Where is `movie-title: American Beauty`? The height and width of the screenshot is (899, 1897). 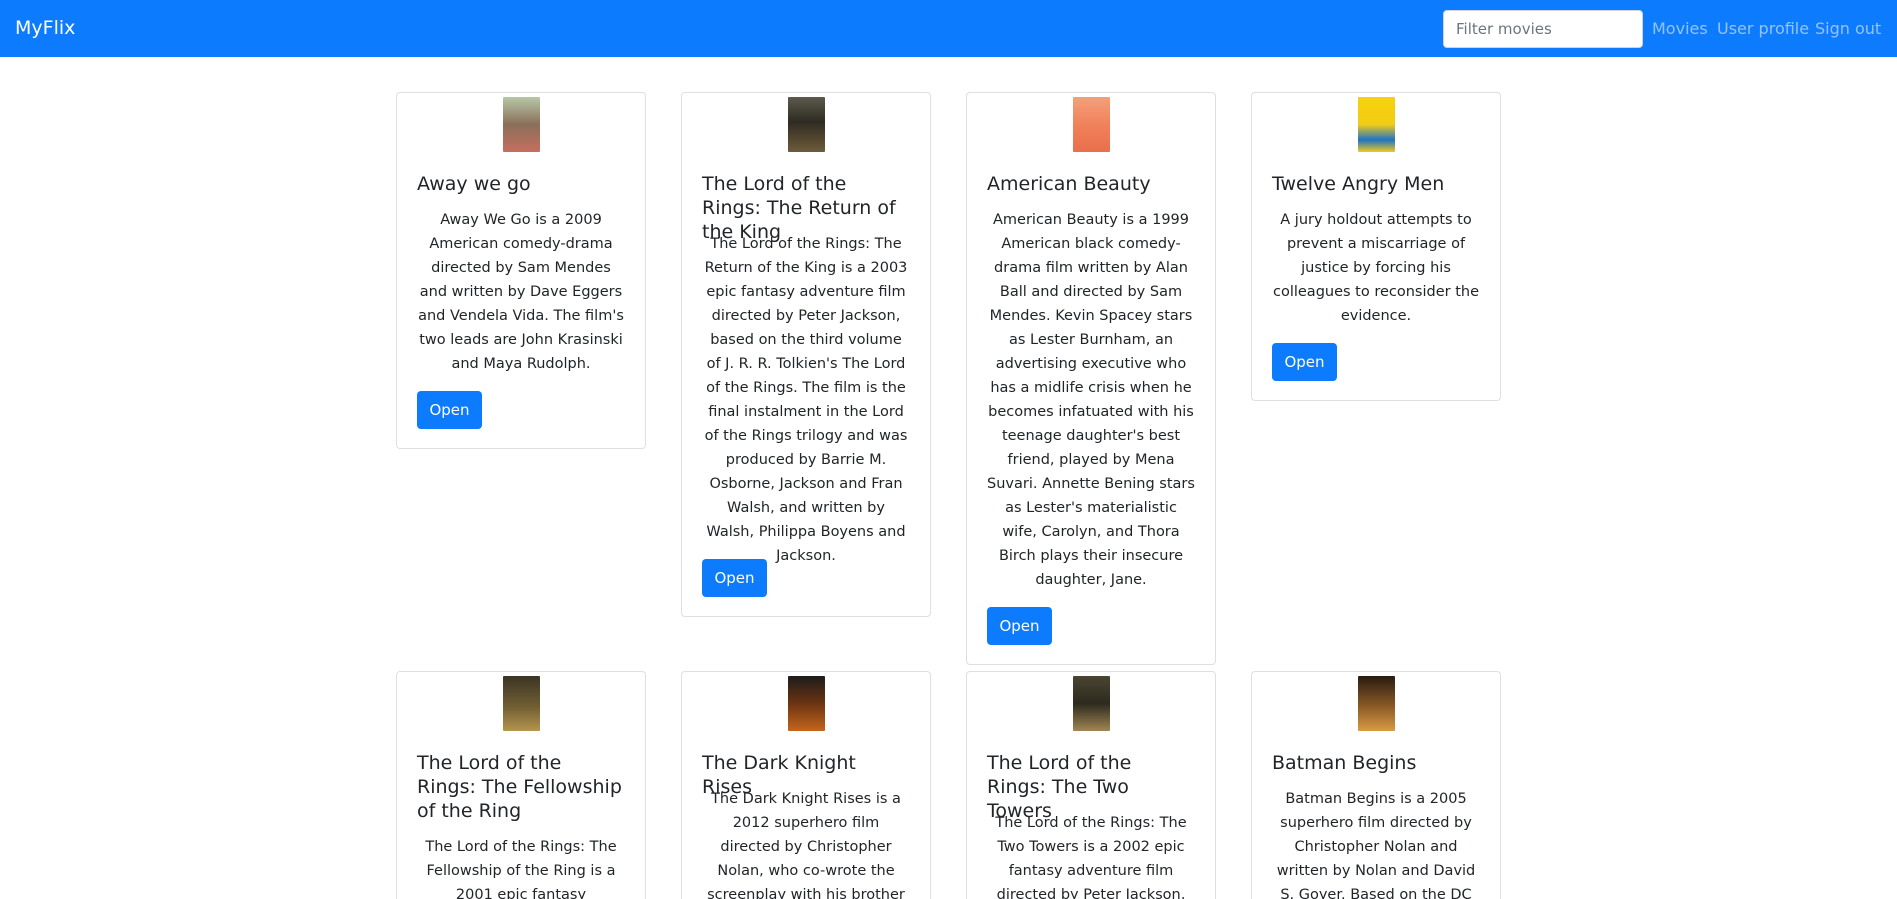 movie-title: American Beauty is located at coordinates (1069, 184).